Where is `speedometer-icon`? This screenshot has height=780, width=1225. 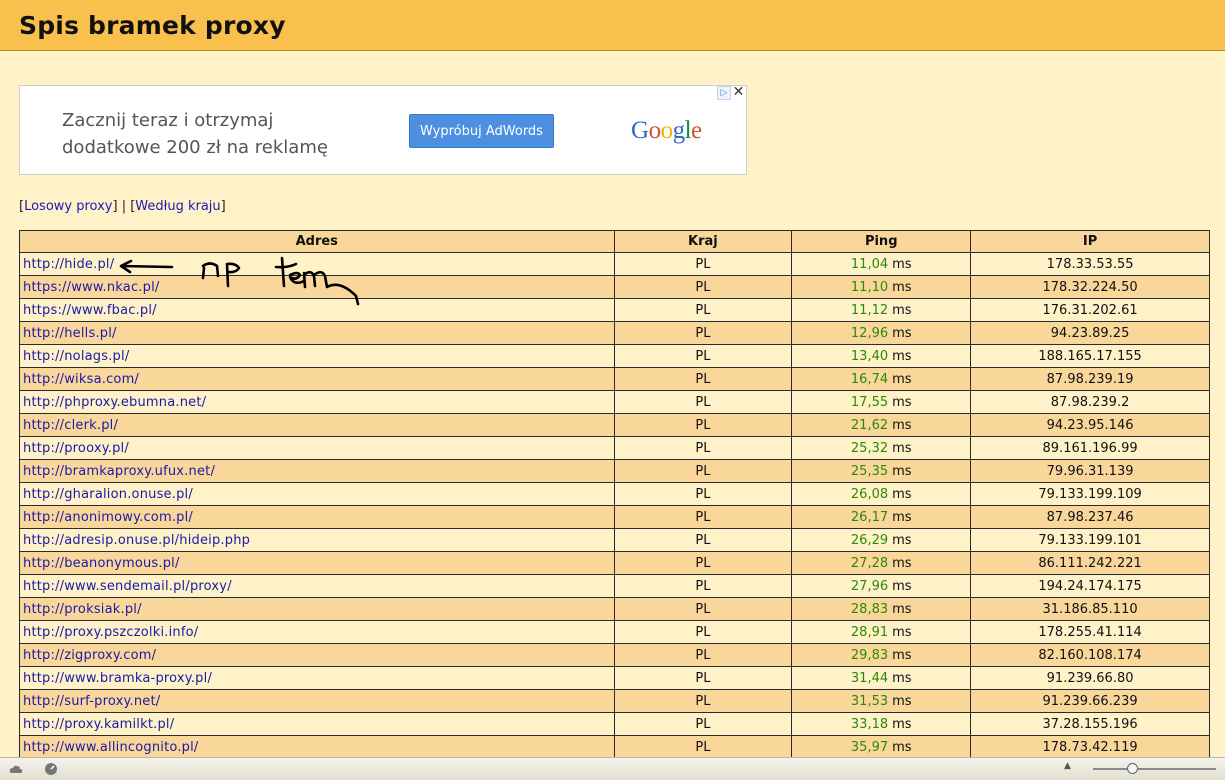 speedometer-icon is located at coordinates (51, 769).